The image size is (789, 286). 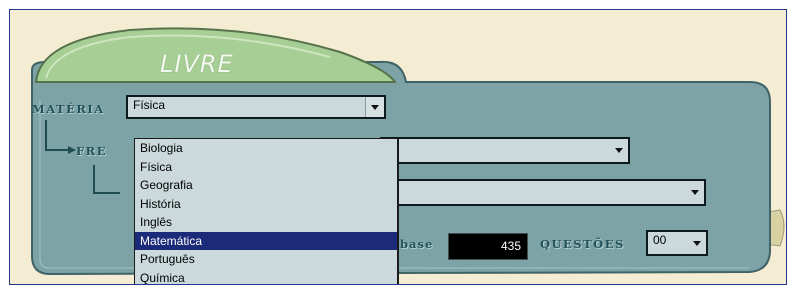 What do you see at coordinates (256, 107) in the screenshot?
I see `materia-select: Física` at bounding box center [256, 107].